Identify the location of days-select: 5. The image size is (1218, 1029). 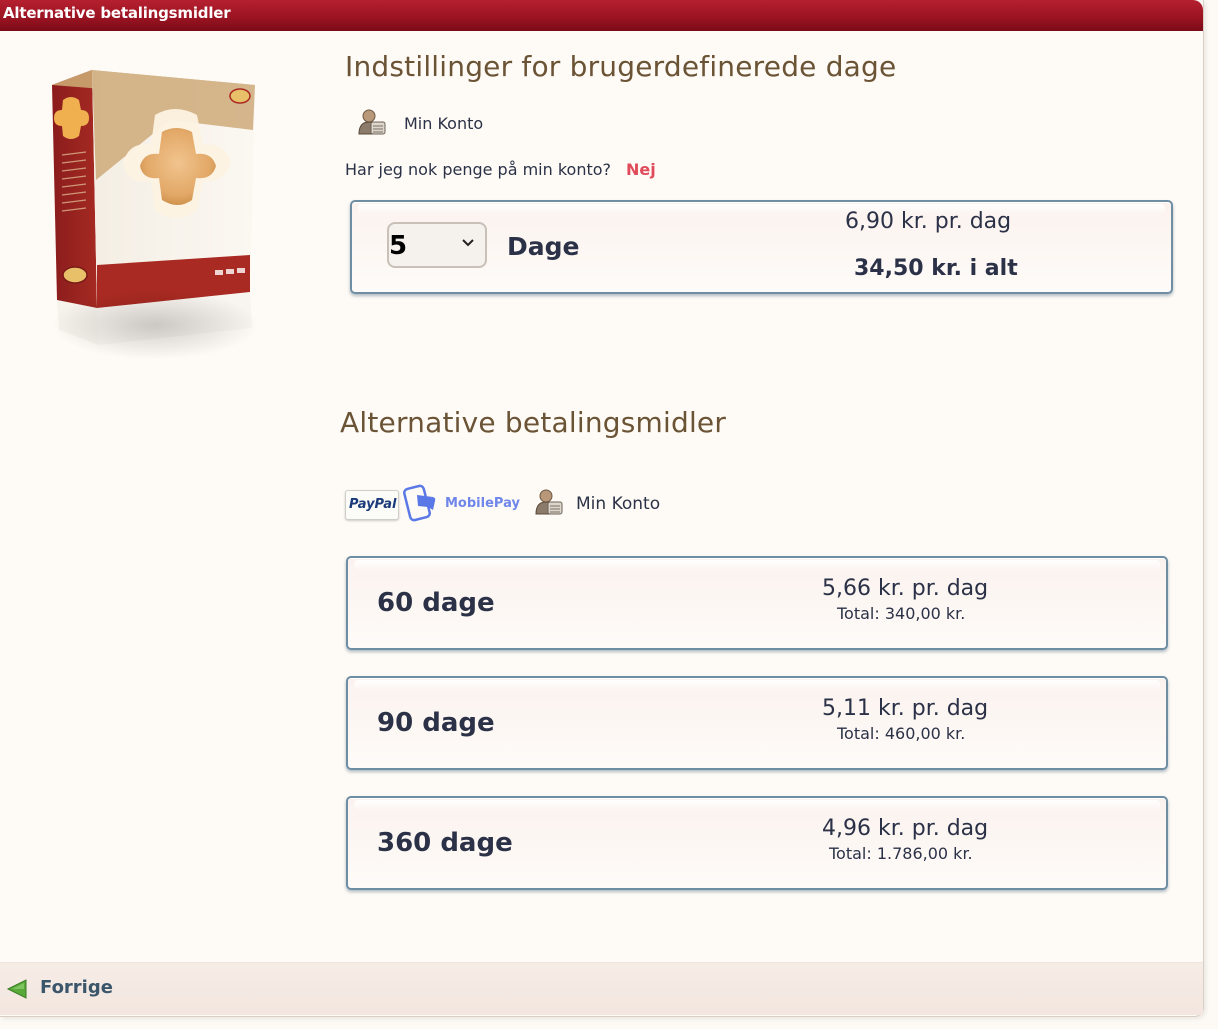
(437, 245).